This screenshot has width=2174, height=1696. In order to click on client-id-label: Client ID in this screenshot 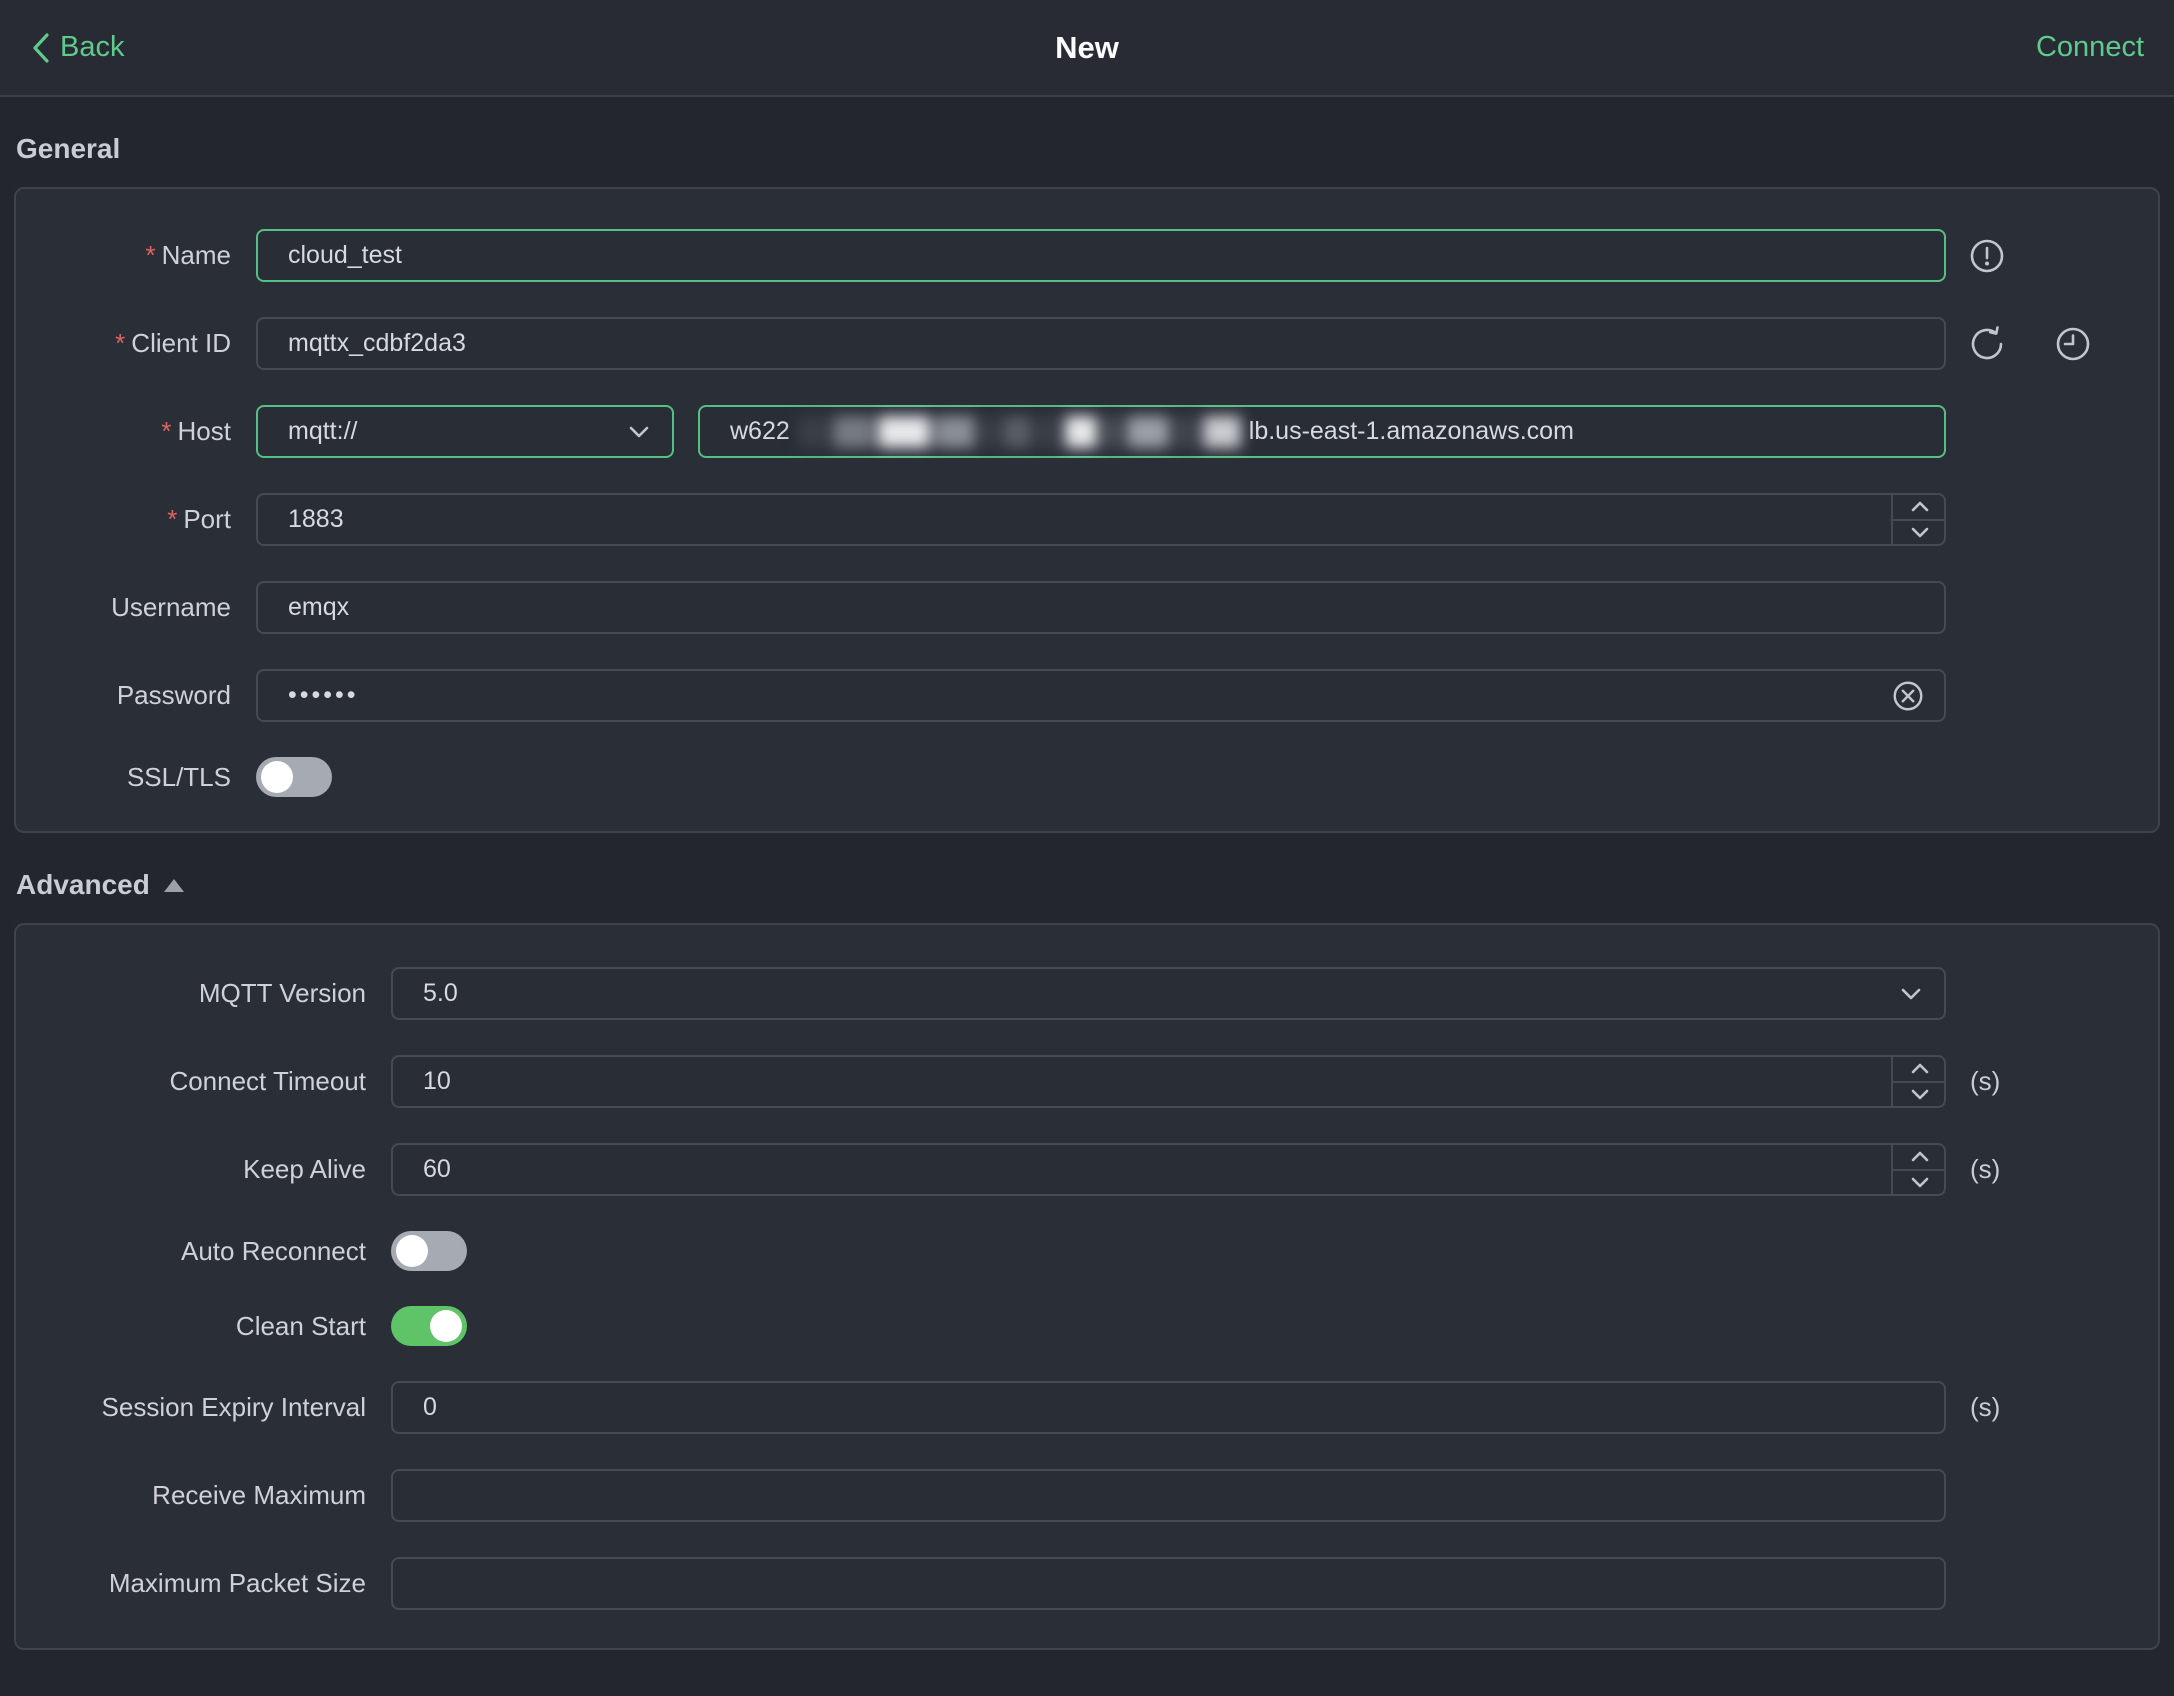, I will do `click(181, 343)`.